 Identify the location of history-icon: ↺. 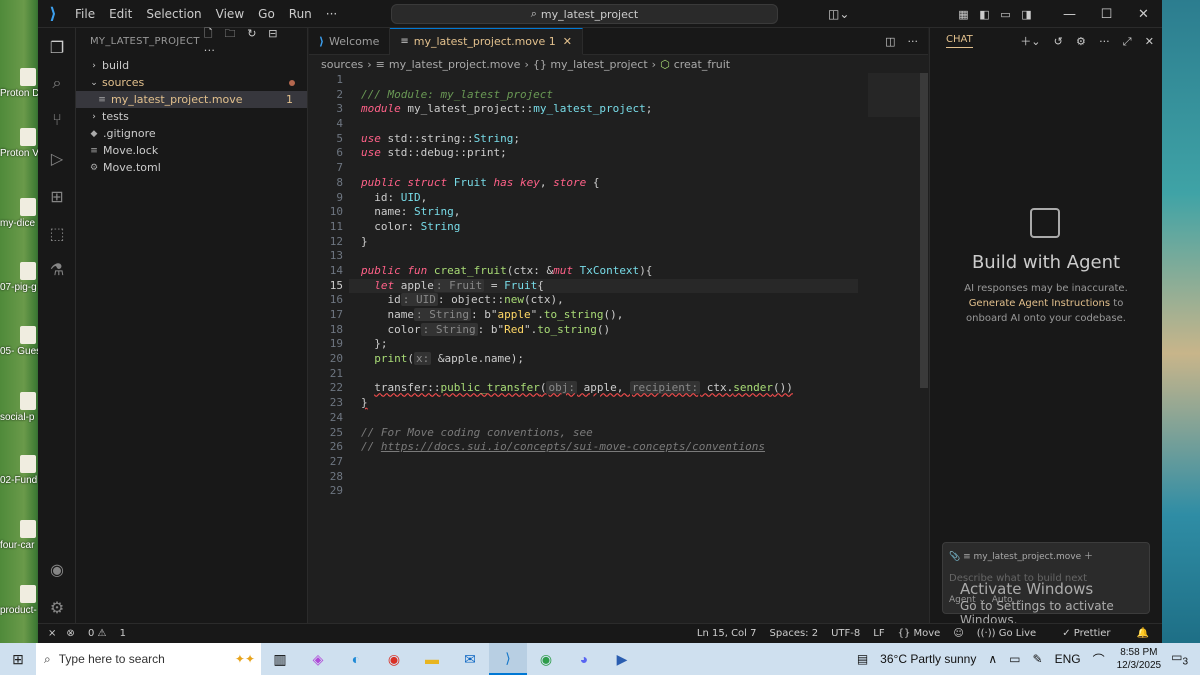
(1058, 41).